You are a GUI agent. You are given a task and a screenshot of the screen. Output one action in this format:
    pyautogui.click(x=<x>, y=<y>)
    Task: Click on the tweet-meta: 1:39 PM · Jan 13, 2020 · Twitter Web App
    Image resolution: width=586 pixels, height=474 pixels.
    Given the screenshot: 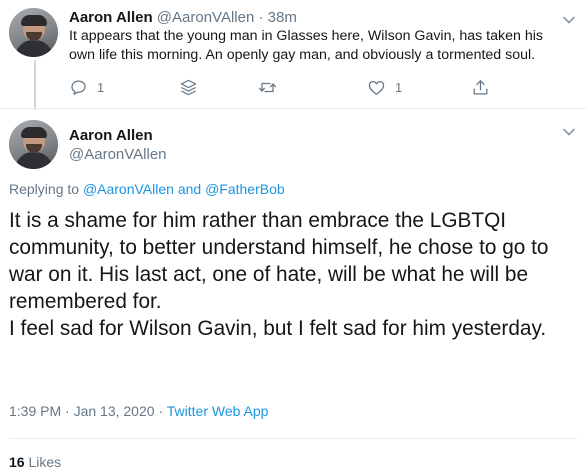 What is the action you would take?
    pyautogui.click(x=138, y=411)
    